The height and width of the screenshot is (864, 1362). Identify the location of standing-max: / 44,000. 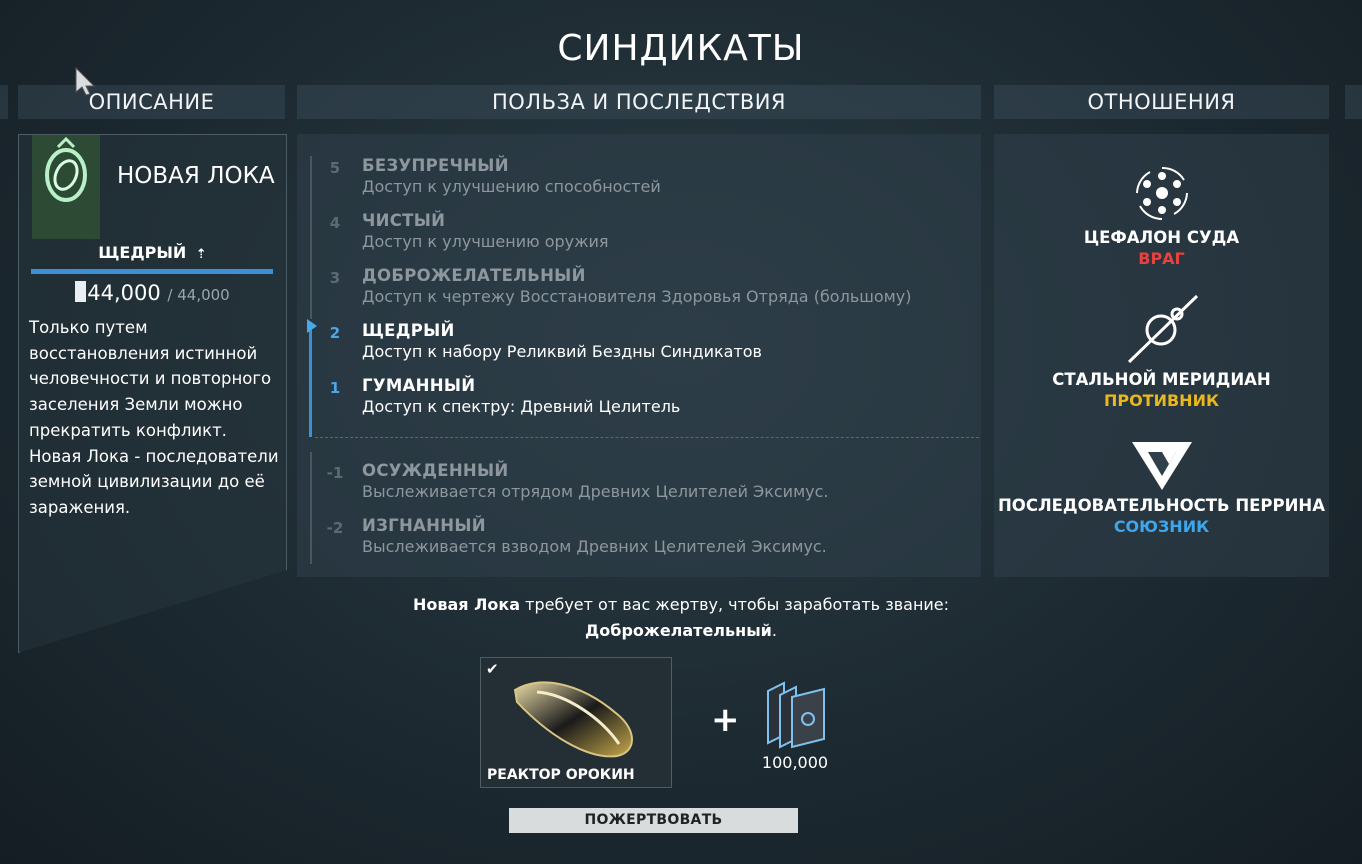
(198, 295).